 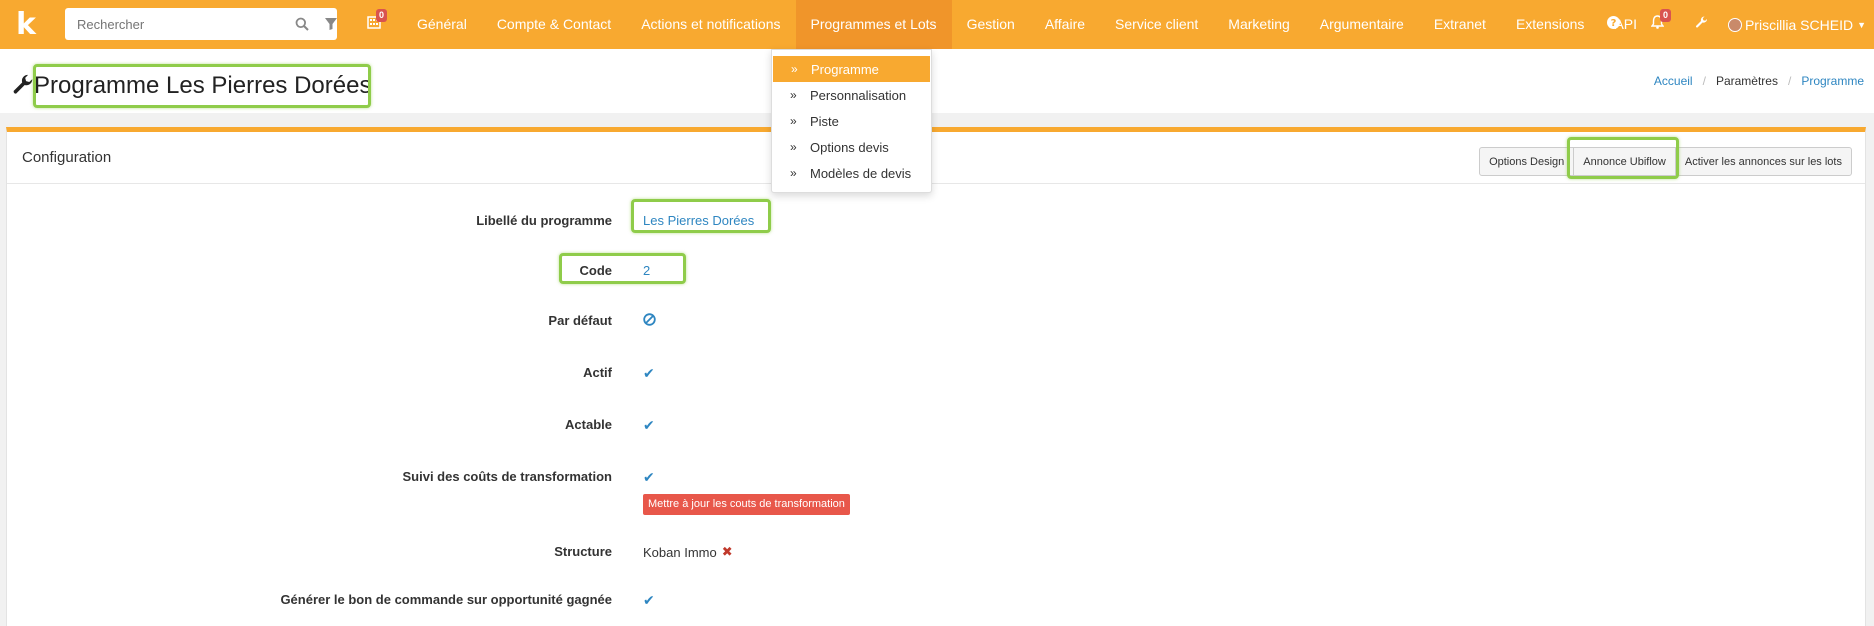 I want to click on actif-label: Actif, so click(x=597, y=372).